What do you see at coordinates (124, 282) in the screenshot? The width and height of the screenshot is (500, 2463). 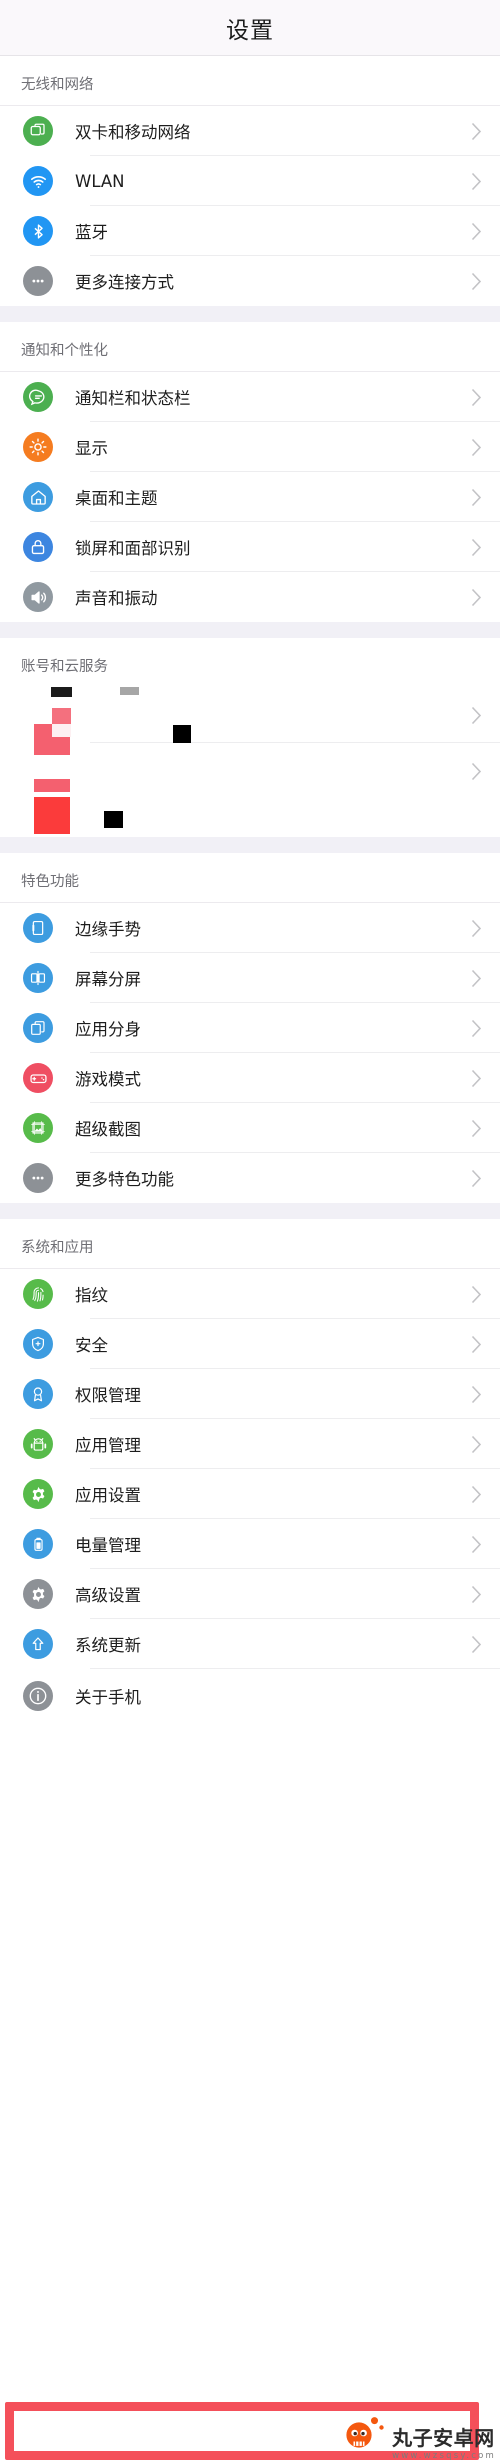 I see `setting-row-label: 更多连接方式` at bounding box center [124, 282].